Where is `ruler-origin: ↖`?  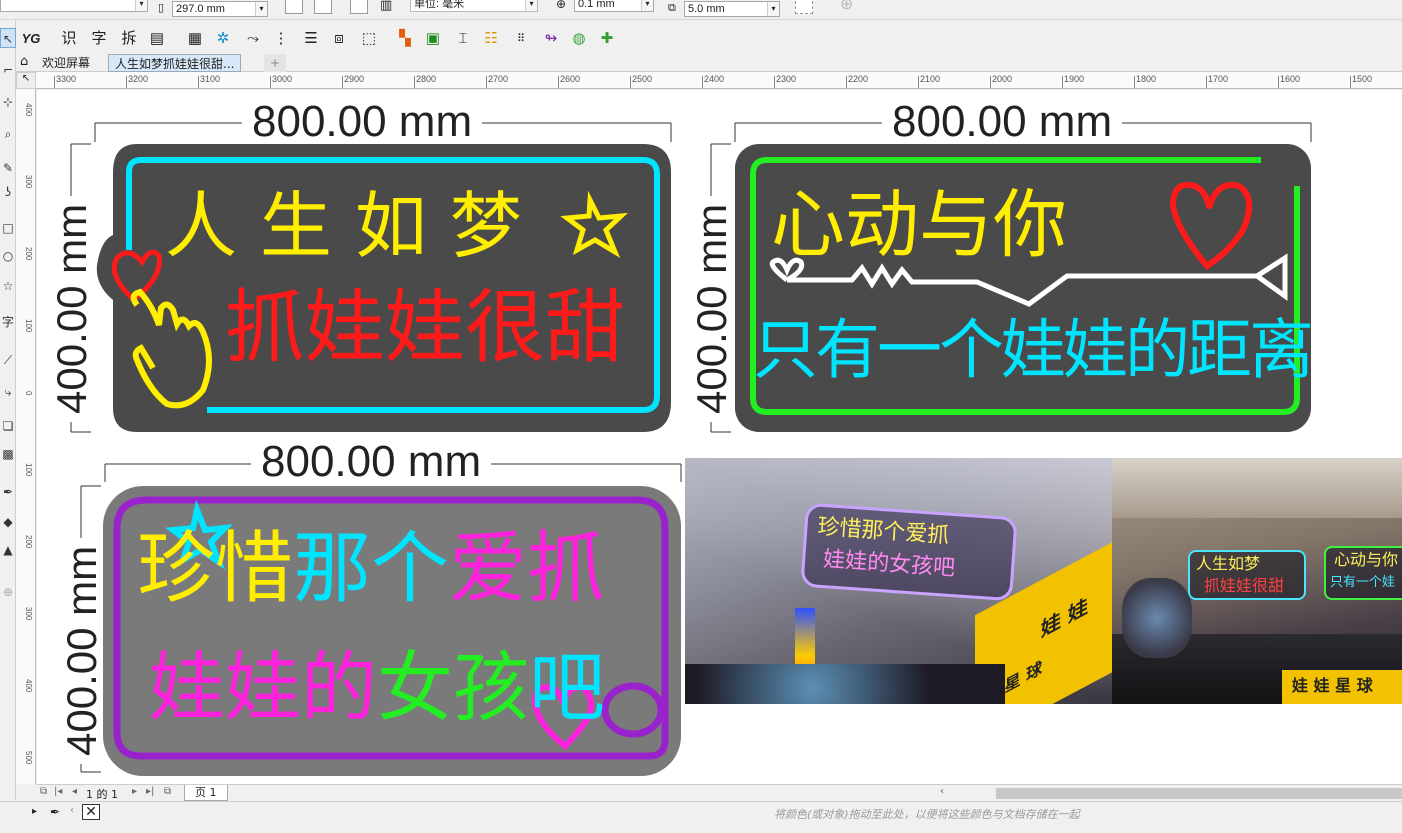
ruler-origin: ↖ is located at coordinates (26, 80).